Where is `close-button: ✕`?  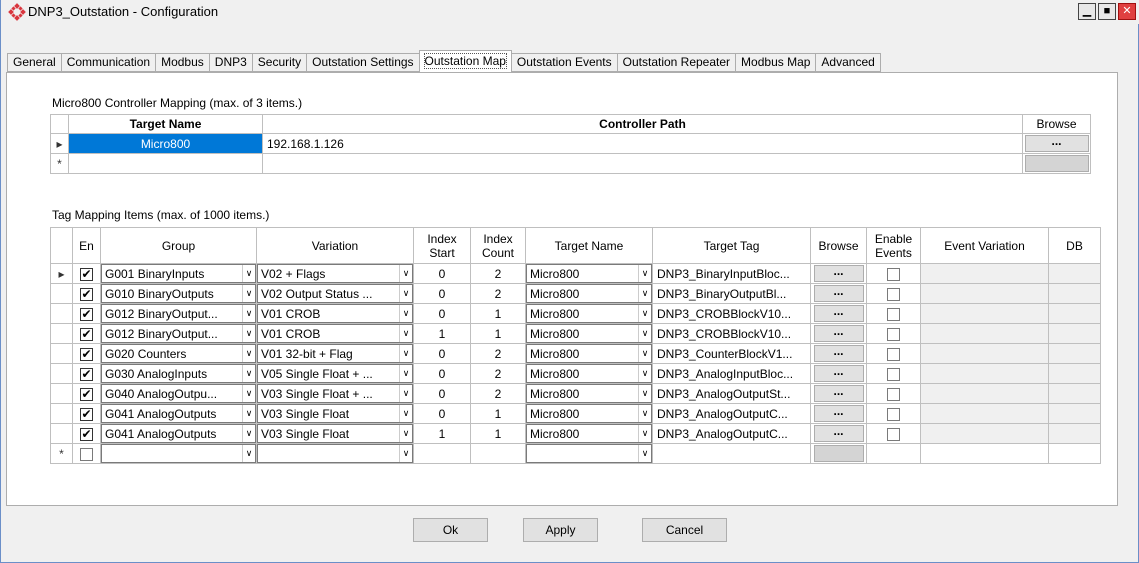 close-button: ✕ is located at coordinates (1127, 11).